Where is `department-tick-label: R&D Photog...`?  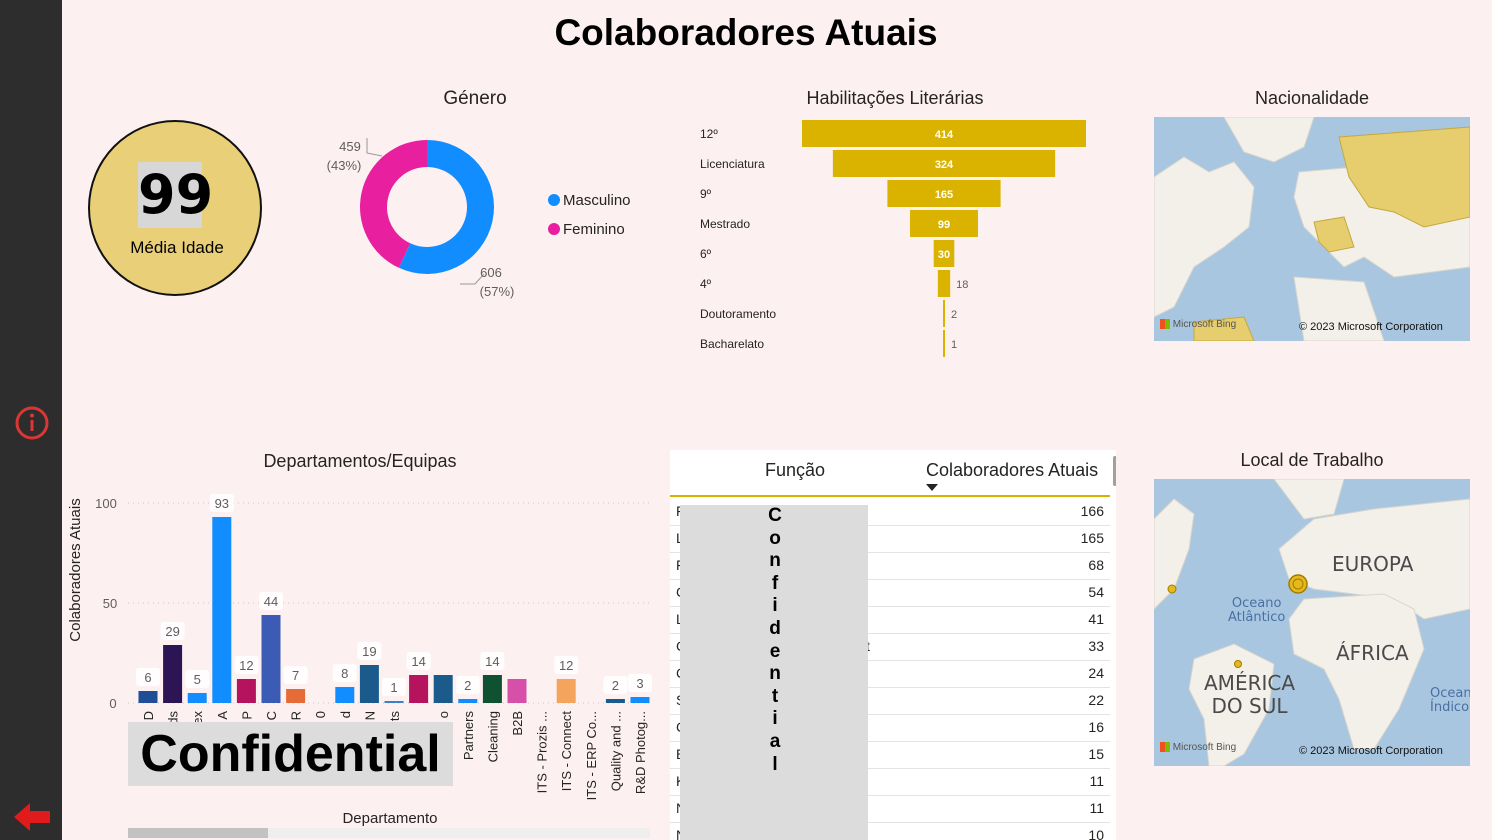
department-tick-label: R&D Photog... is located at coordinates (640, 752).